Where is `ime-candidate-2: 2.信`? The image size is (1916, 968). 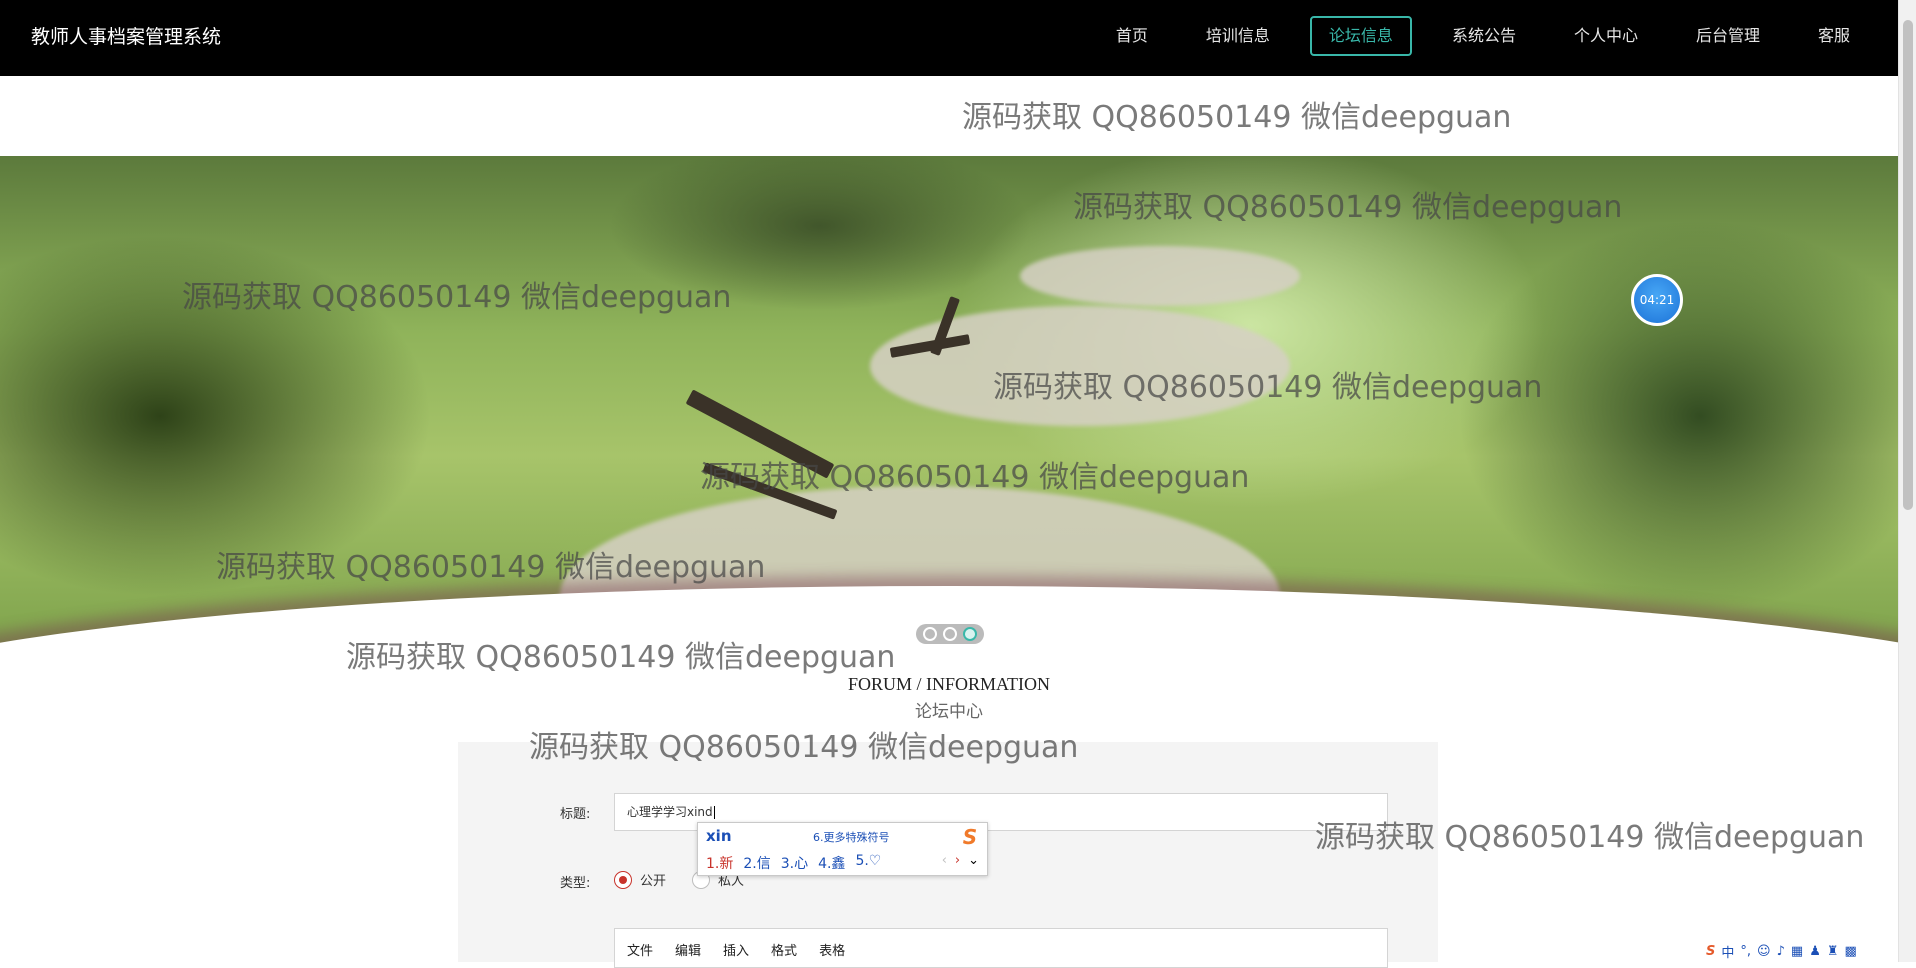
ime-candidate-2: 2.信 is located at coordinates (756, 863).